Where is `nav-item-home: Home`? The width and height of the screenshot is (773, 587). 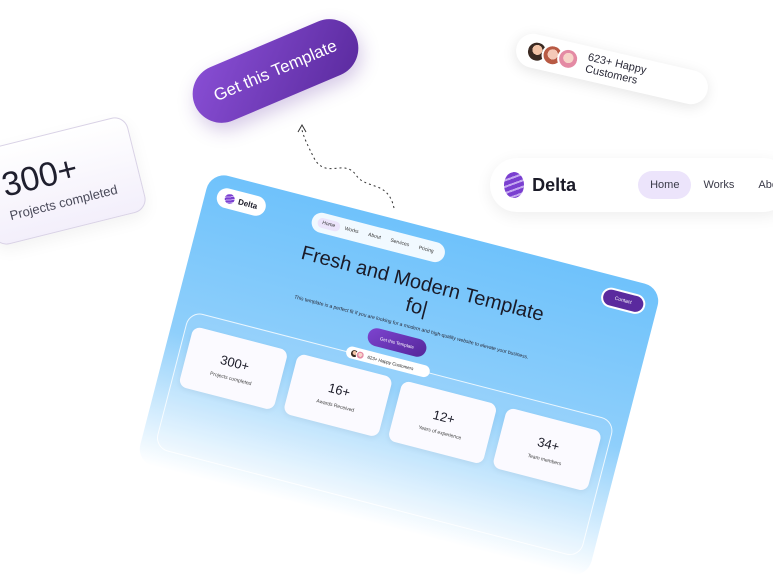
nav-item-home: Home is located at coordinates (665, 185).